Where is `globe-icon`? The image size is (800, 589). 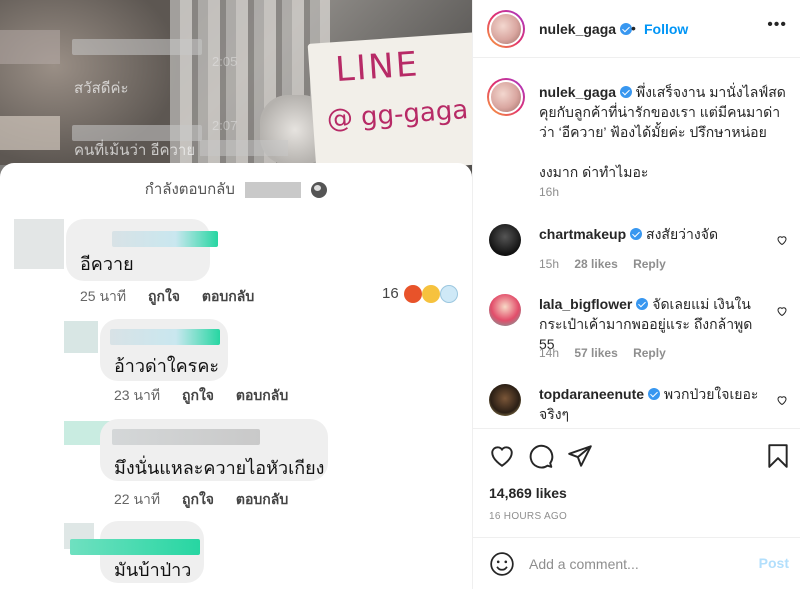
globe-icon is located at coordinates (319, 190).